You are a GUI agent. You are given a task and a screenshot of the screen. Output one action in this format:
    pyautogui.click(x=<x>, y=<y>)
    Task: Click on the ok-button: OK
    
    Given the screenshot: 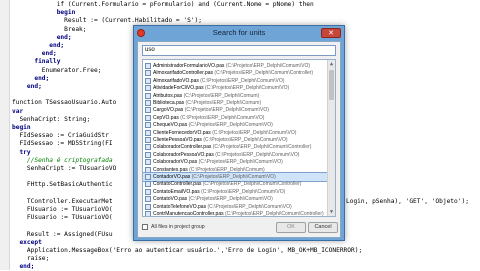 What is the action you would take?
    pyautogui.click(x=291, y=227)
    